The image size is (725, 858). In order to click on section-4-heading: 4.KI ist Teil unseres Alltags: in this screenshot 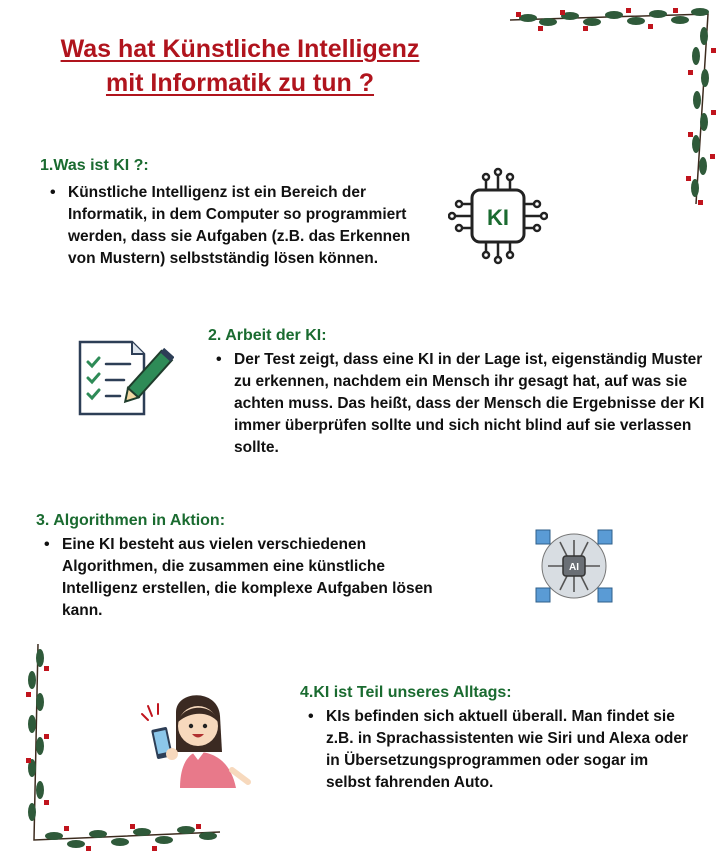, I will do `click(406, 692)`.